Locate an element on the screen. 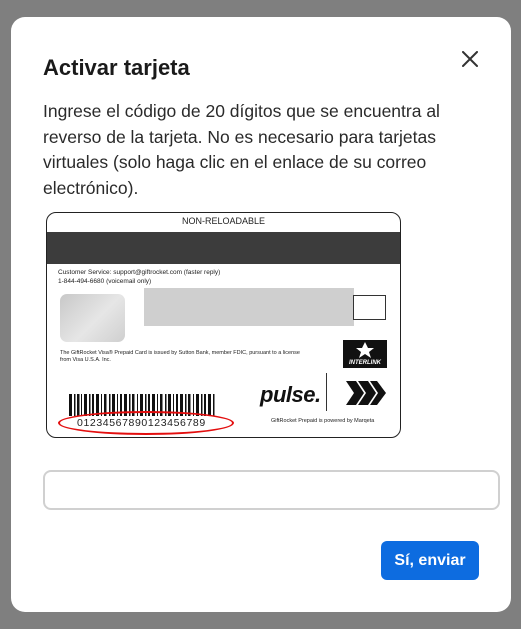 This screenshot has height=629, width=521. modal-title: Activar tarjeta is located at coordinates (116, 67).